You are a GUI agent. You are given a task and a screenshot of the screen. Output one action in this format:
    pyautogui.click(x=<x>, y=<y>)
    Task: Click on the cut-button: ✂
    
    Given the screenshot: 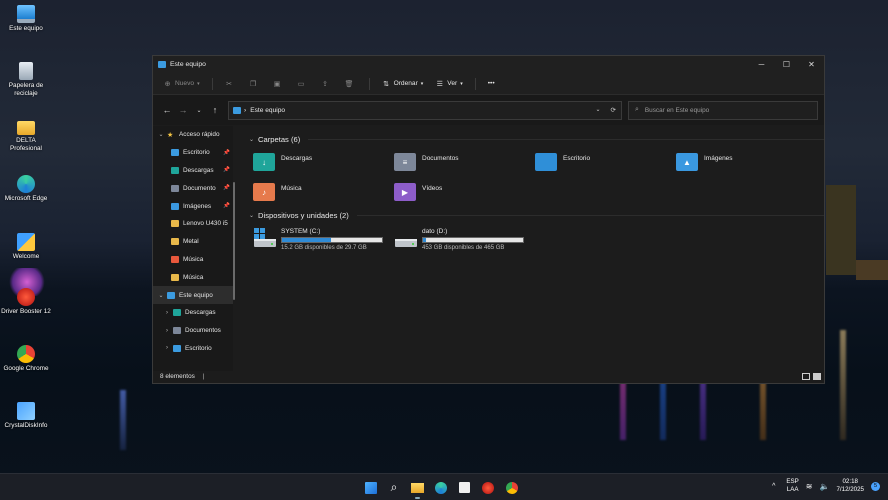 What is the action you would take?
    pyautogui.click(x=231, y=83)
    